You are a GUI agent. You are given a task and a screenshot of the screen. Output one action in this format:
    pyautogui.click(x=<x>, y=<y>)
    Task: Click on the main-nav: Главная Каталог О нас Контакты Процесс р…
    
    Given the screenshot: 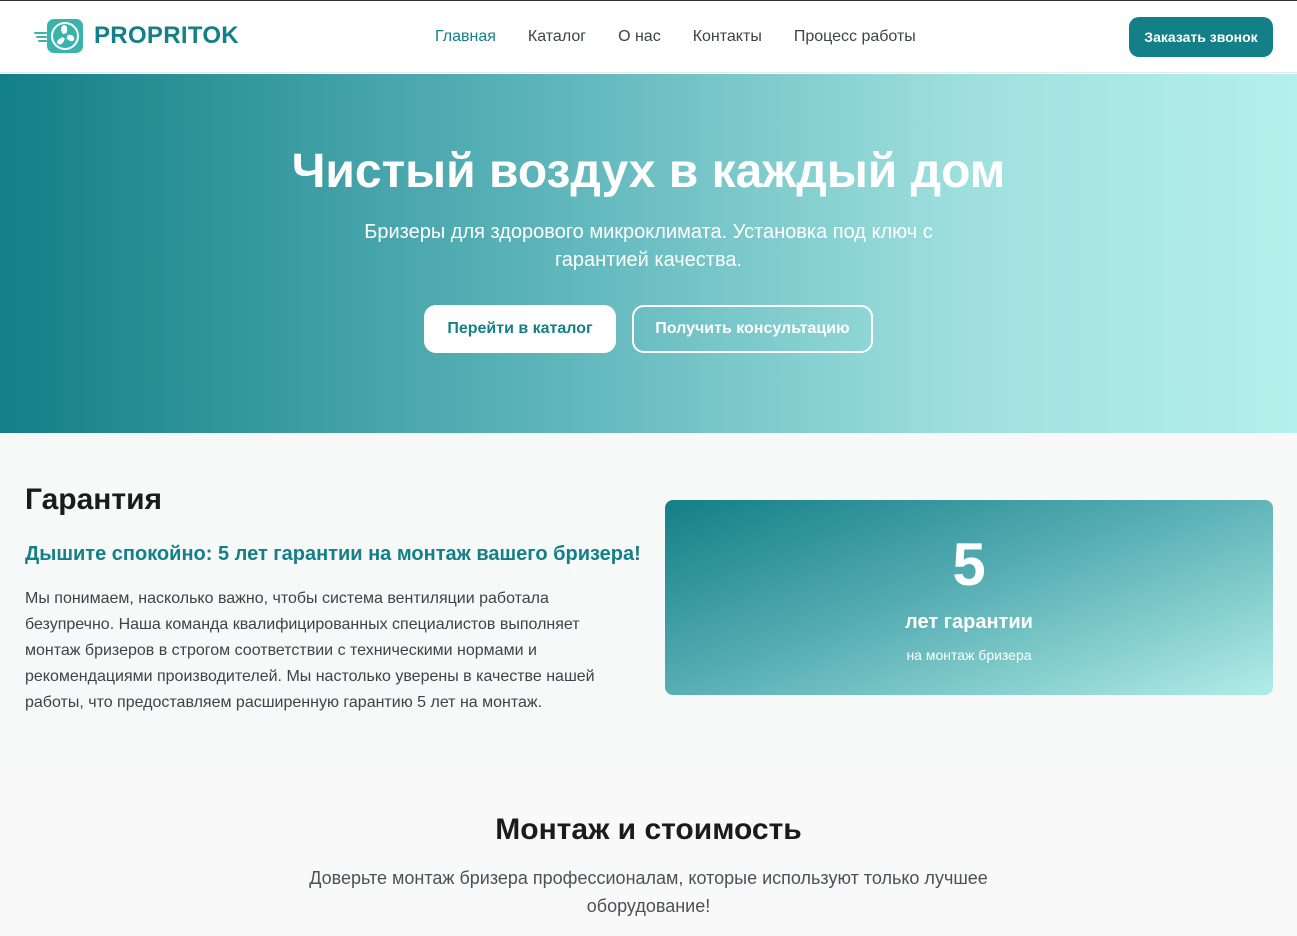 What is the action you would take?
    pyautogui.click(x=691, y=37)
    